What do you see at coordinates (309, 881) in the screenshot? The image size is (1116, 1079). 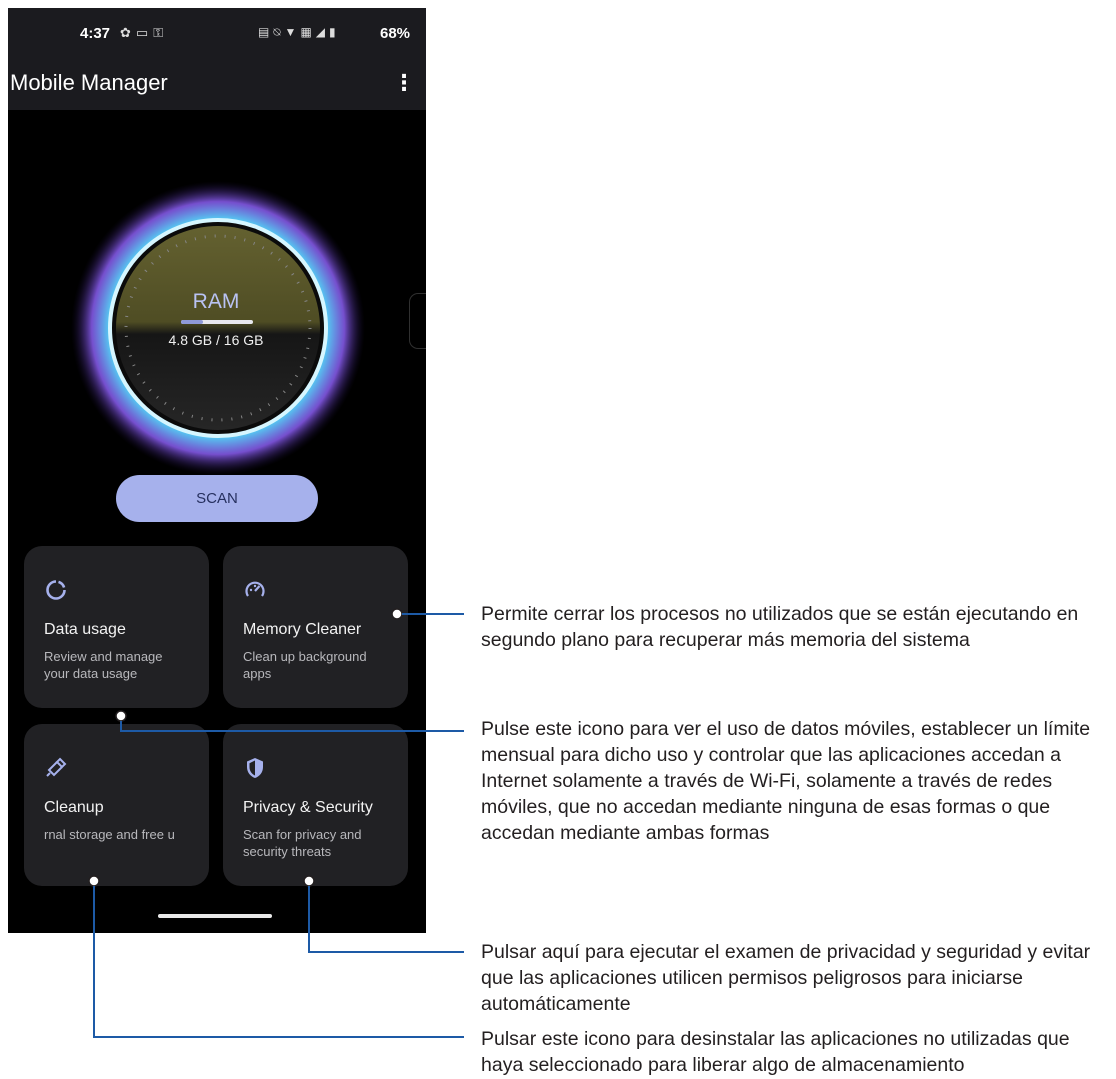 I see `callout-dot-privacy` at bounding box center [309, 881].